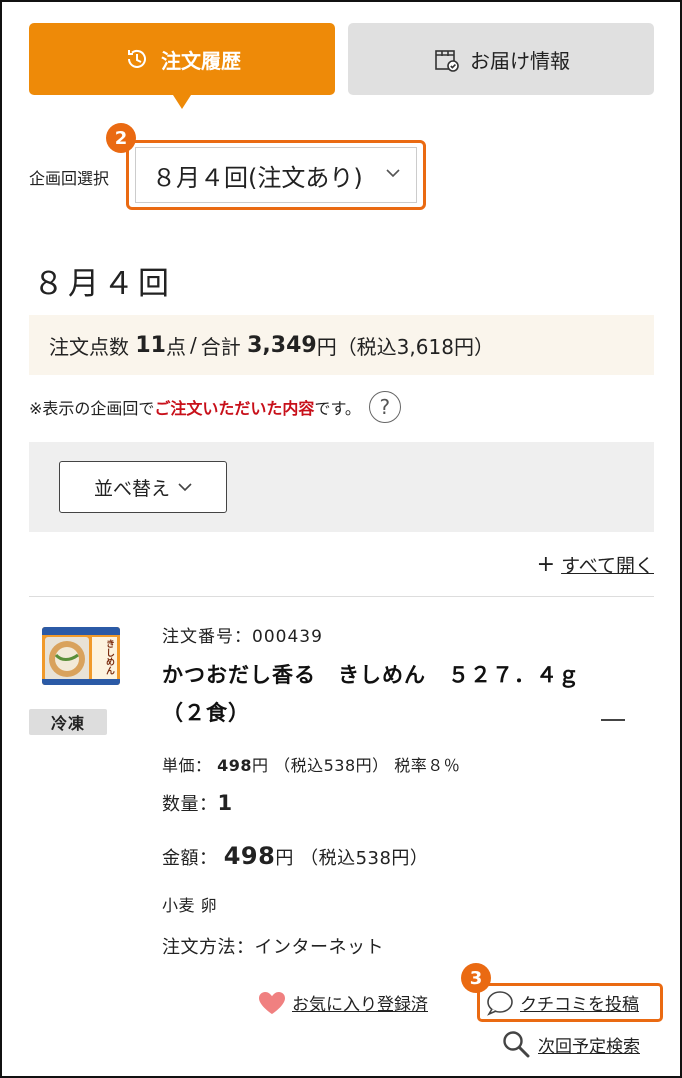 This screenshot has height=1078, width=682. What do you see at coordinates (613, 720) in the screenshot?
I see `collapse-toggle` at bounding box center [613, 720].